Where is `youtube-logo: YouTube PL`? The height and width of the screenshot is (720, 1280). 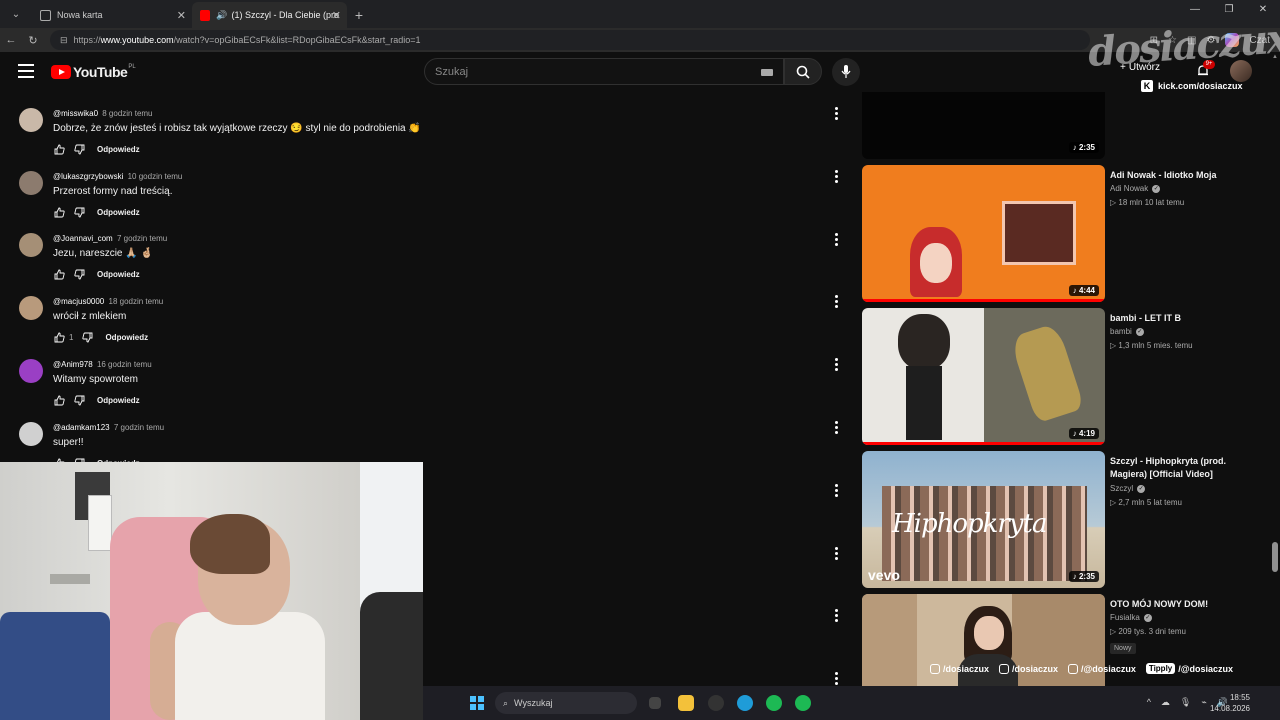
youtube-logo: YouTube PL is located at coordinates (93, 72).